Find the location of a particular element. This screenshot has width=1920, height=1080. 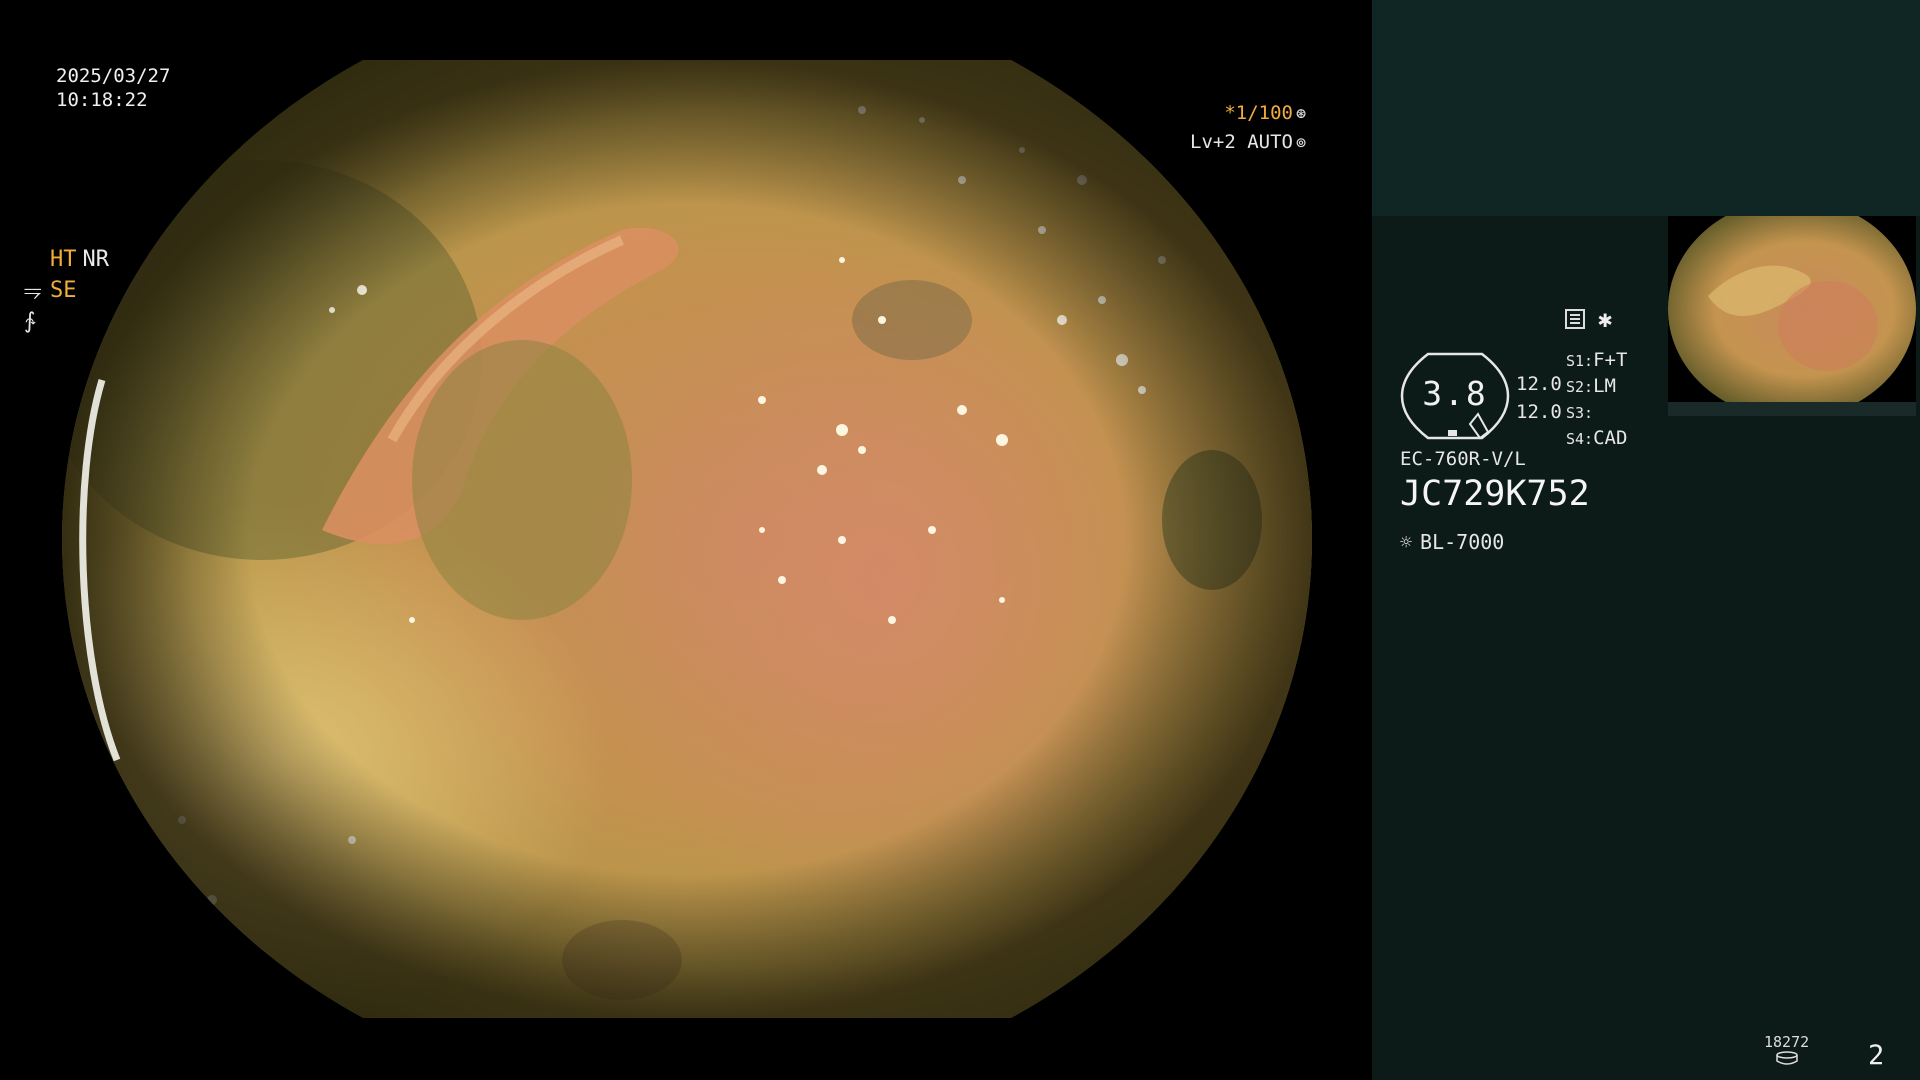

shutter-row: *1/100 ⊛ is located at coordinates (1248, 113).